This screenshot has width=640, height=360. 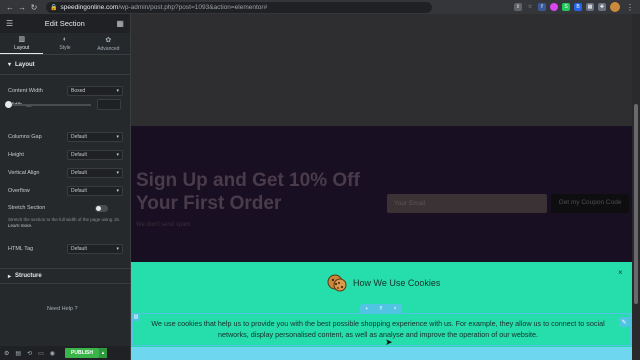 I want to click on ext-colorwheel-icon, so click(x=554, y=7).